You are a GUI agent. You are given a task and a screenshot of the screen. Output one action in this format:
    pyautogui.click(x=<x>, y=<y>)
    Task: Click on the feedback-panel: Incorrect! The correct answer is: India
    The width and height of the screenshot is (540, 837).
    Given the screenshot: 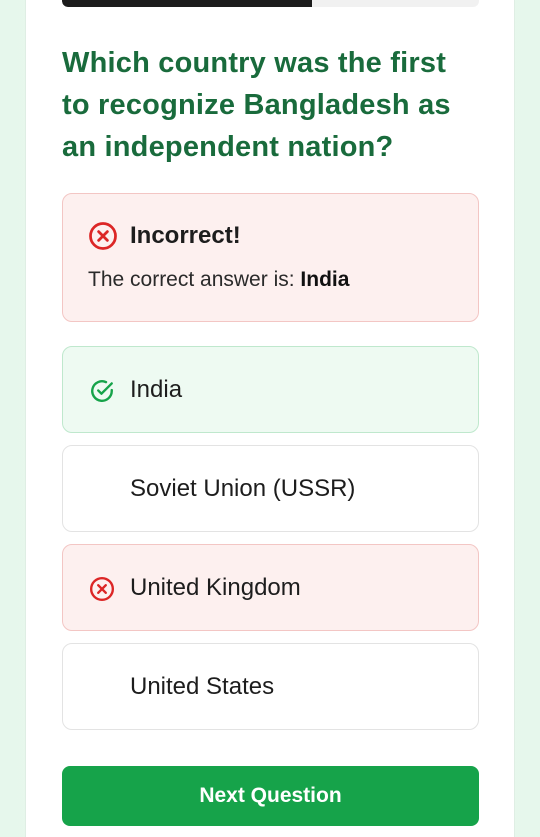 What is the action you would take?
    pyautogui.click(x=270, y=257)
    